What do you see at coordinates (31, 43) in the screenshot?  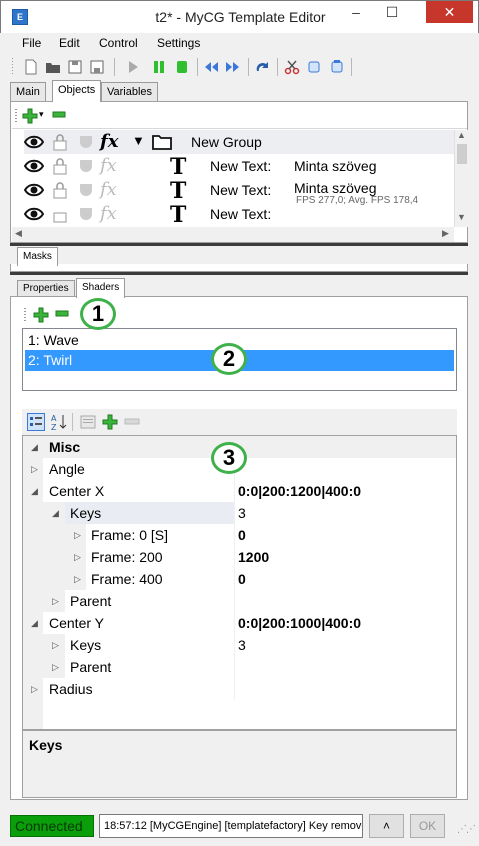 I see `menu-file: File` at bounding box center [31, 43].